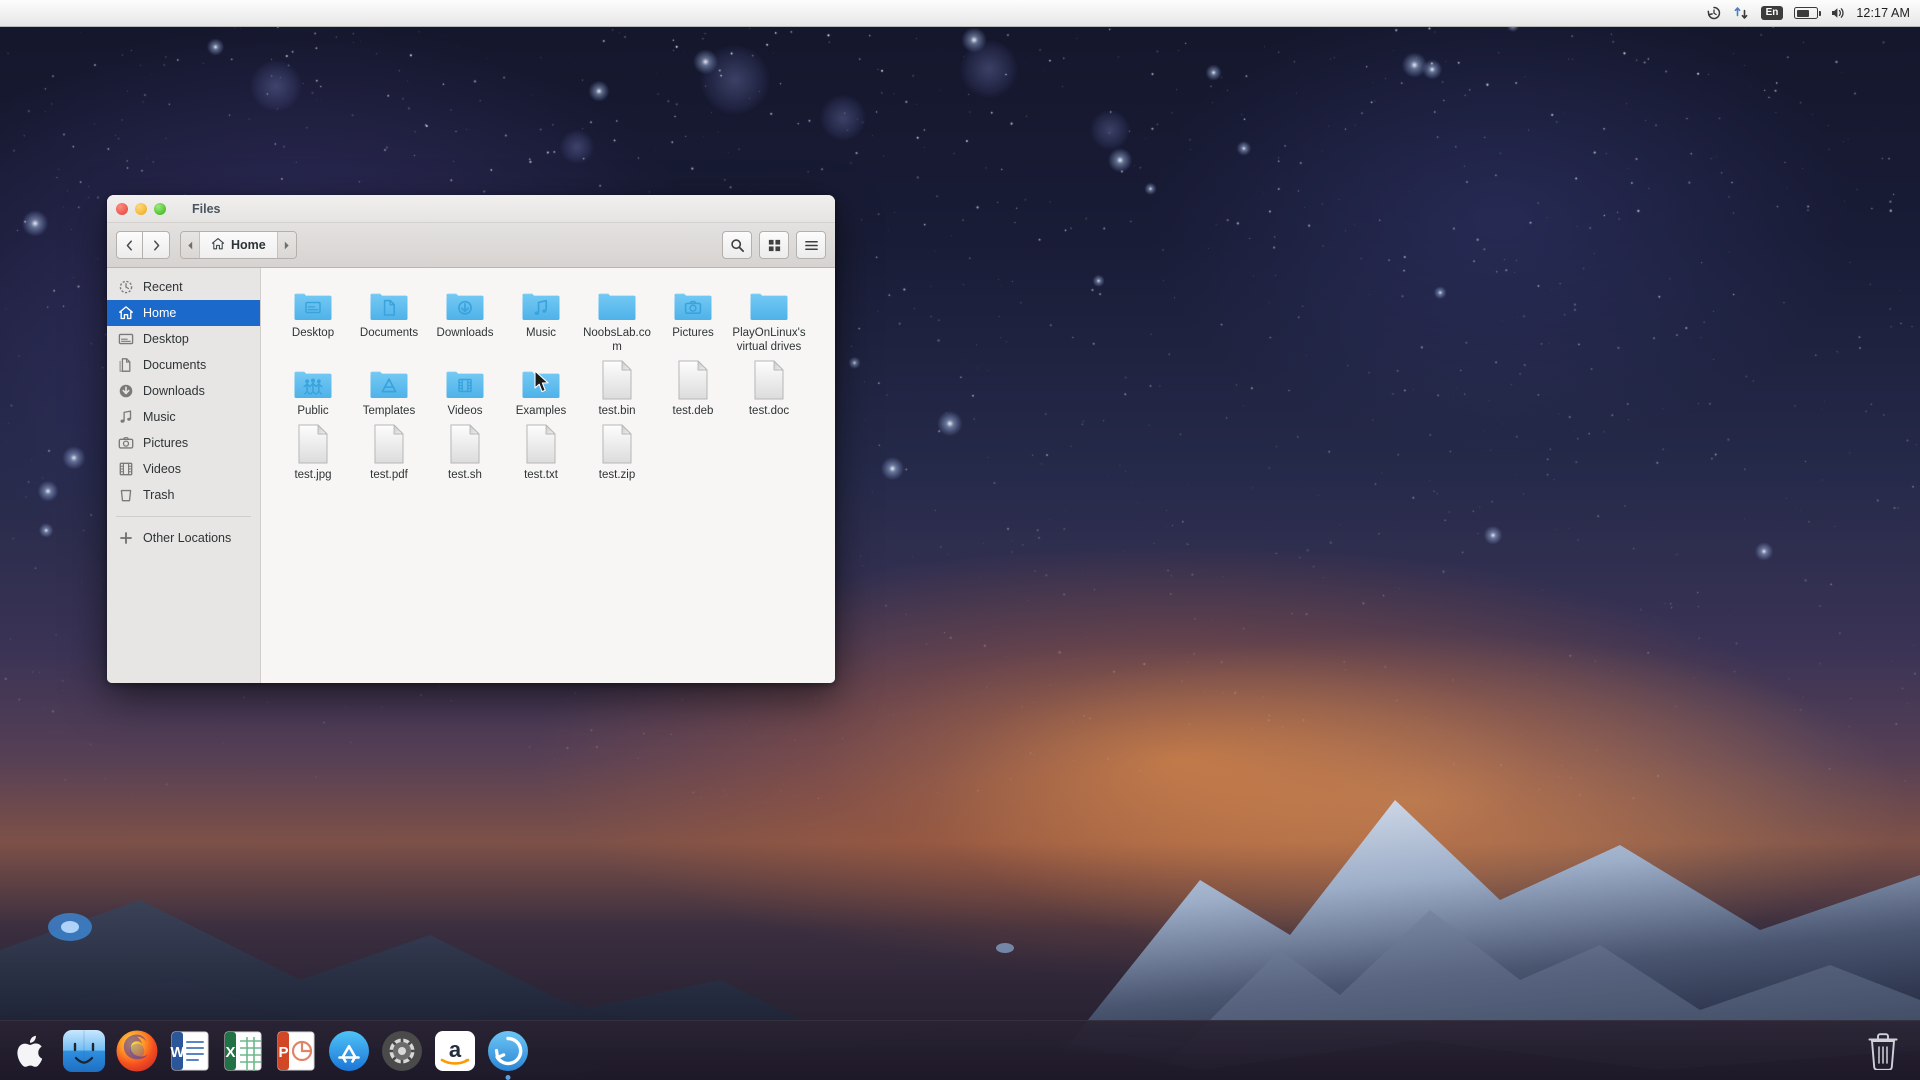  Describe the element at coordinates (737, 245) in the screenshot. I see `search-icon` at that location.